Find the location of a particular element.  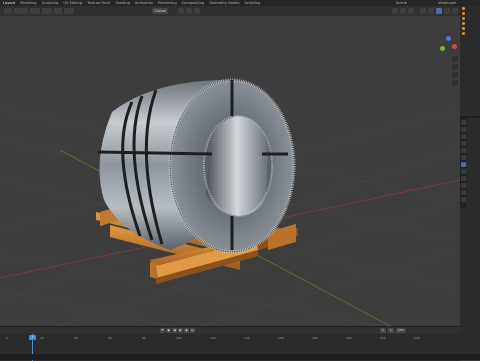

timeline-header: ⏮ ◆ ◀ ▶ ◆ ⏭ 1 1 250 is located at coordinates (230, 330).